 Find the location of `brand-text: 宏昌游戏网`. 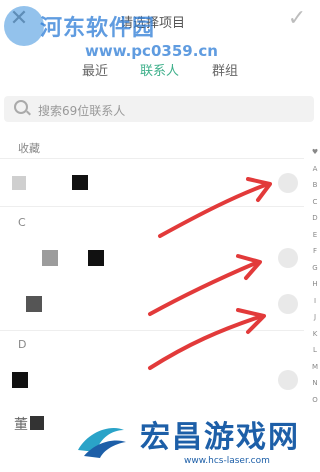

brand-text: 宏昌游戏网 is located at coordinates (220, 437).